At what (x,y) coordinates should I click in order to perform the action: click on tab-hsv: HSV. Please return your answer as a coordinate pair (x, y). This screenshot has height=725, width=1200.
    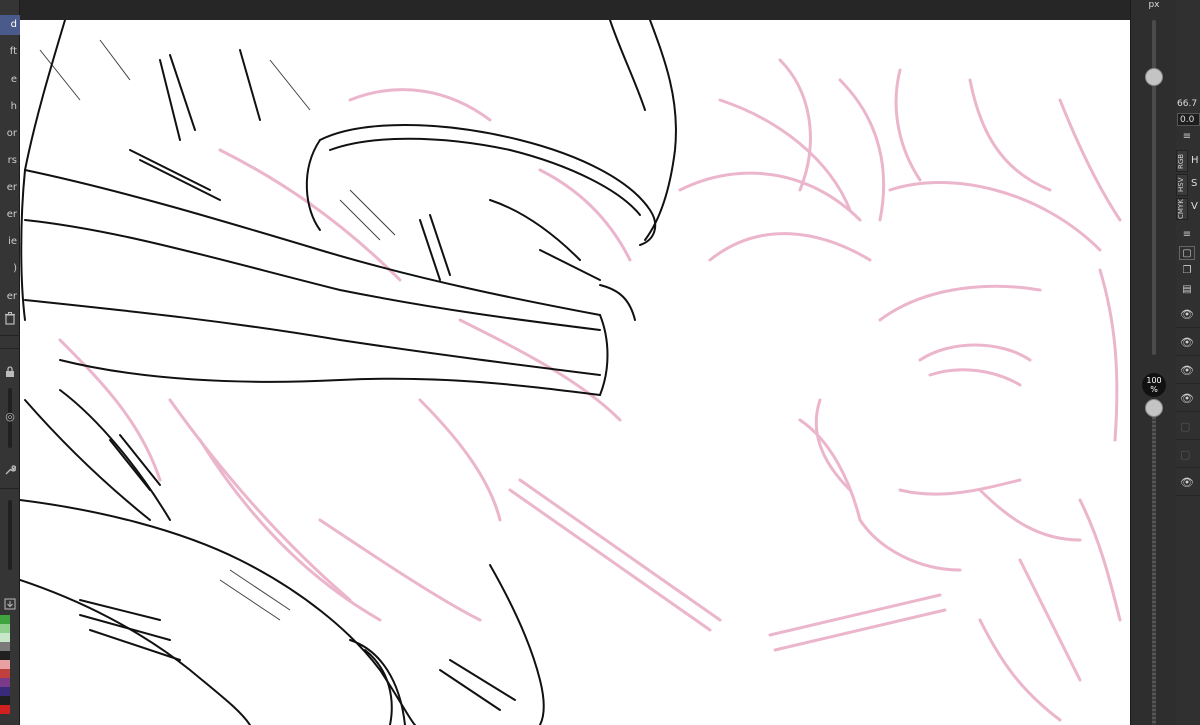
    Looking at the image, I should click on (1182, 185).